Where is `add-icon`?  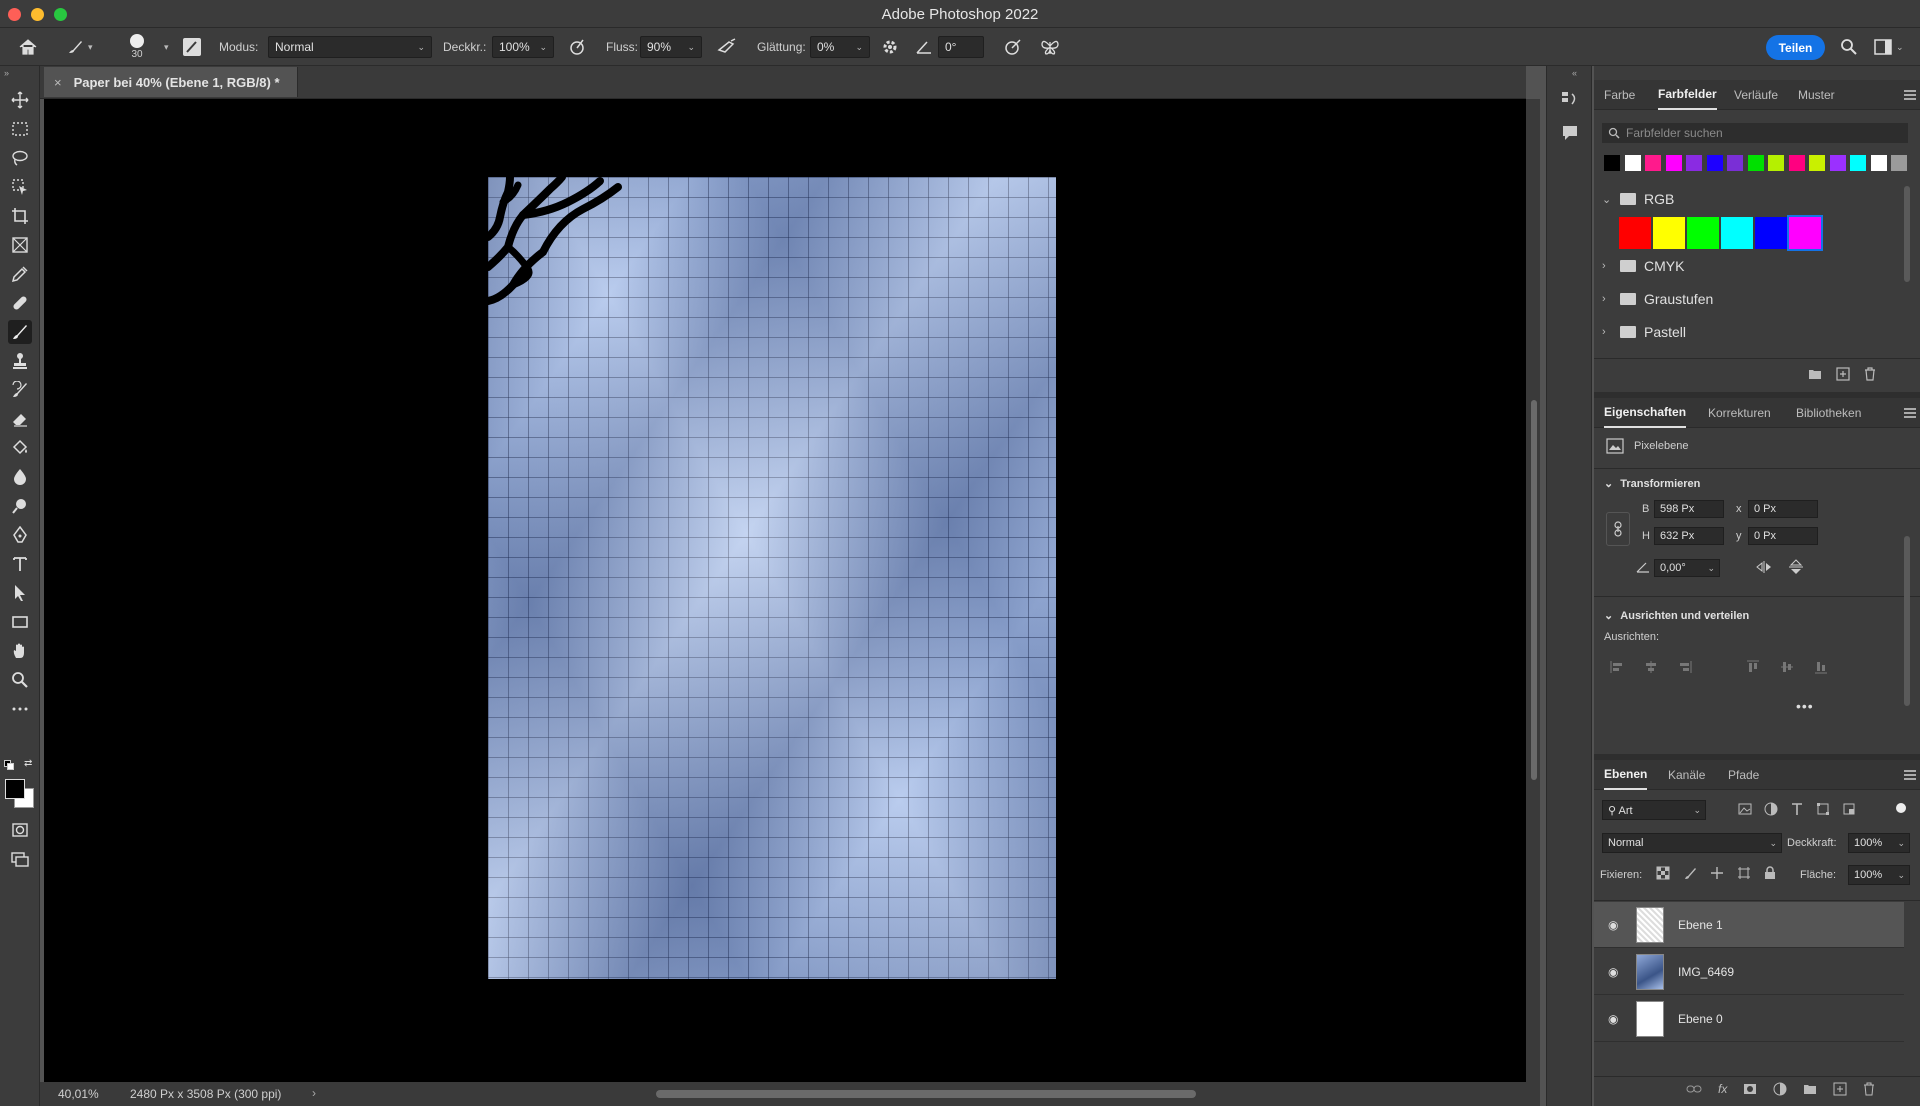
add-icon is located at coordinates (1840, 1089).